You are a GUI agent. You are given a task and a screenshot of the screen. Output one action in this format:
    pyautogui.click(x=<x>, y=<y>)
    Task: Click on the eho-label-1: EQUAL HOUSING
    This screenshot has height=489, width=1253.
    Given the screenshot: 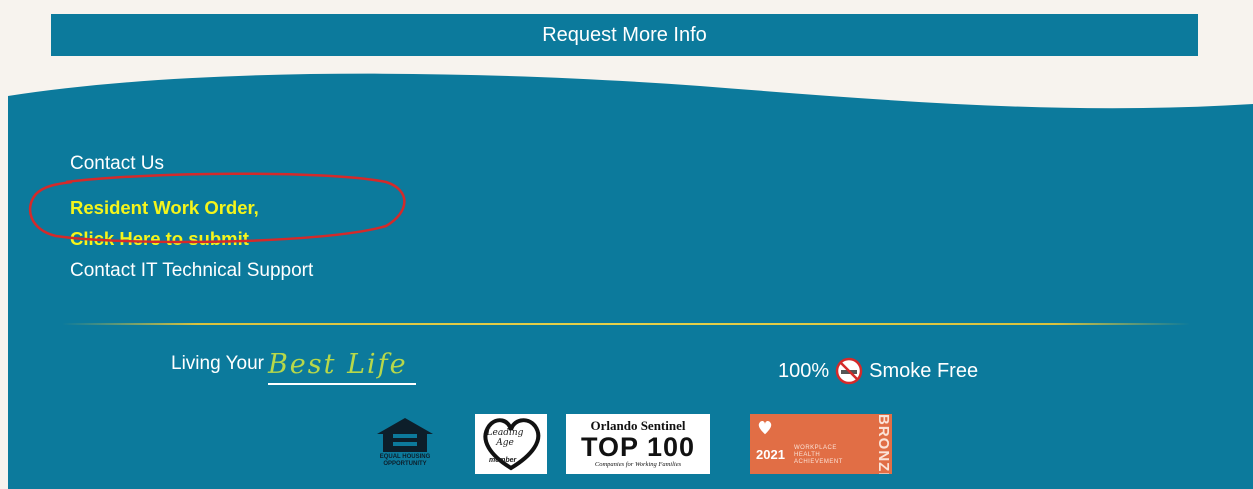 What is the action you would take?
    pyautogui.click(x=405, y=457)
    